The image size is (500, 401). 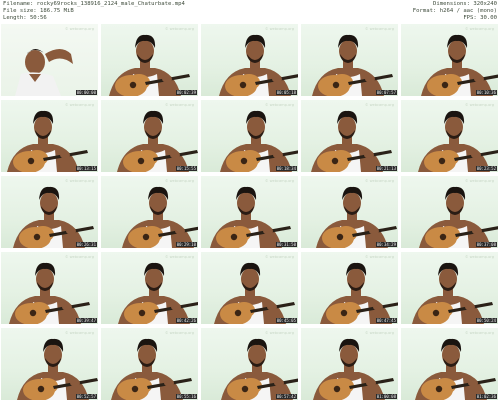 What do you see at coordinates (286, 320) in the screenshot?
I see `timestamp-label: 00:45:05` at bounding box center [286, 320].